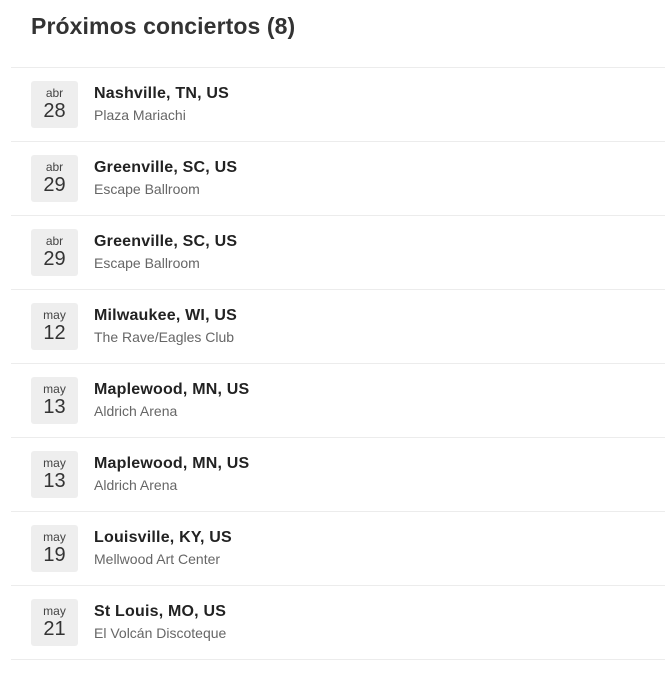 The image size is (665, 676). I want to click on concert-city: St Louis, MO, US, so click(160, 612).